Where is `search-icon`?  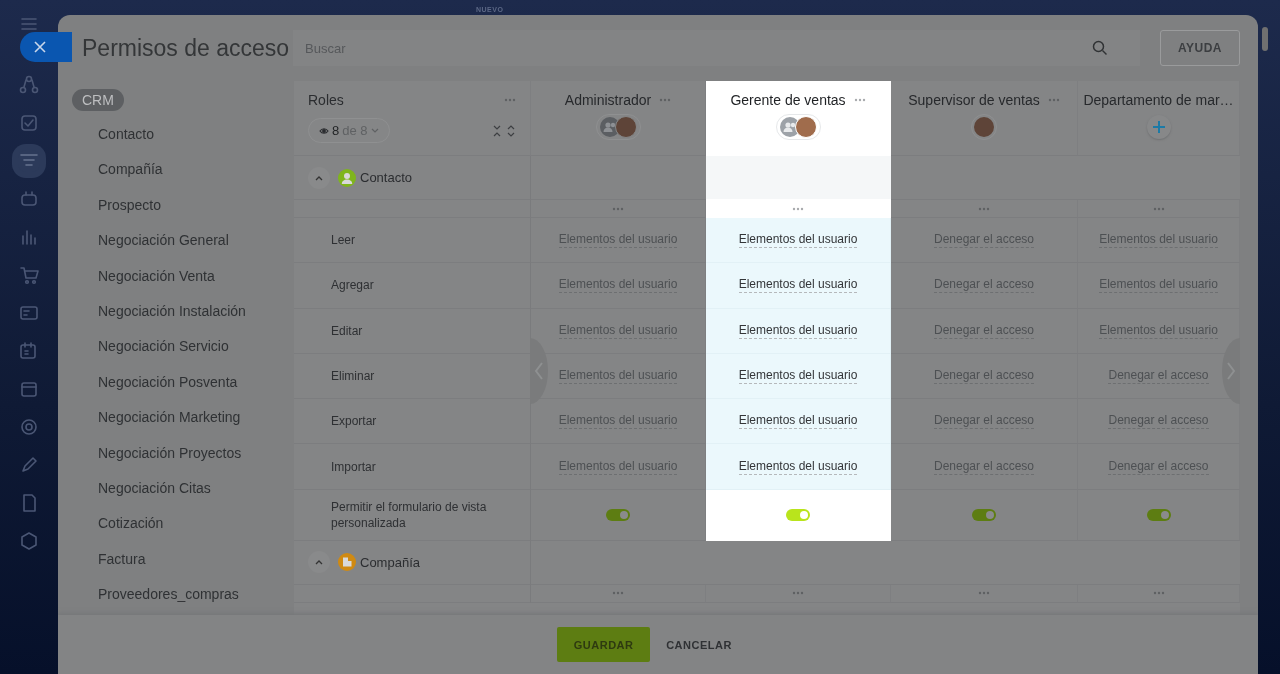
search-icon is located at coordinates (1100, 48).